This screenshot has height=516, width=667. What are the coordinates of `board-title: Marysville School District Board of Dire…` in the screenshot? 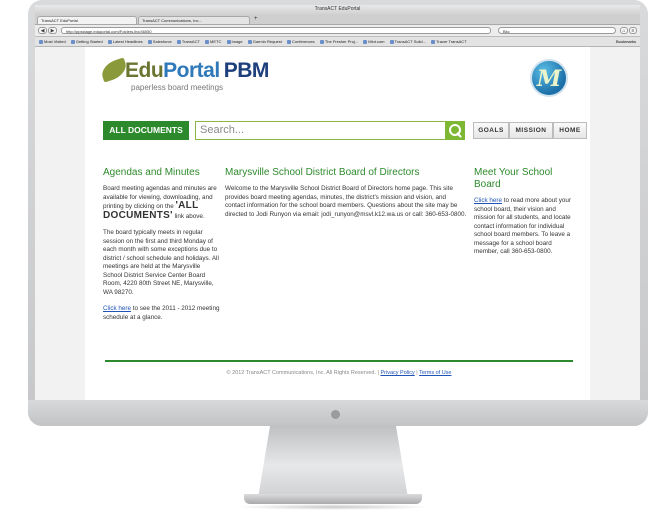 It's located at (322, 172).